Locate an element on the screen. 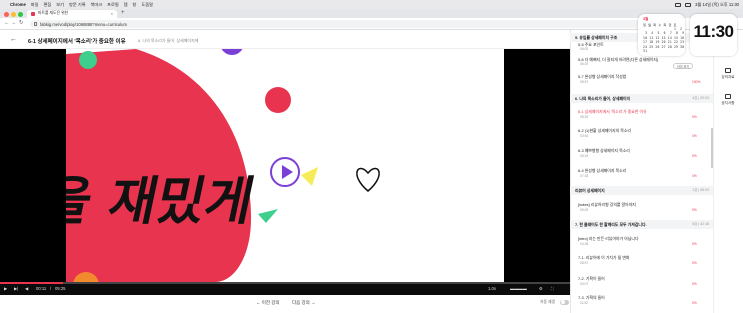  menu-item-view: 보기 is located at coordinates (60, 5).